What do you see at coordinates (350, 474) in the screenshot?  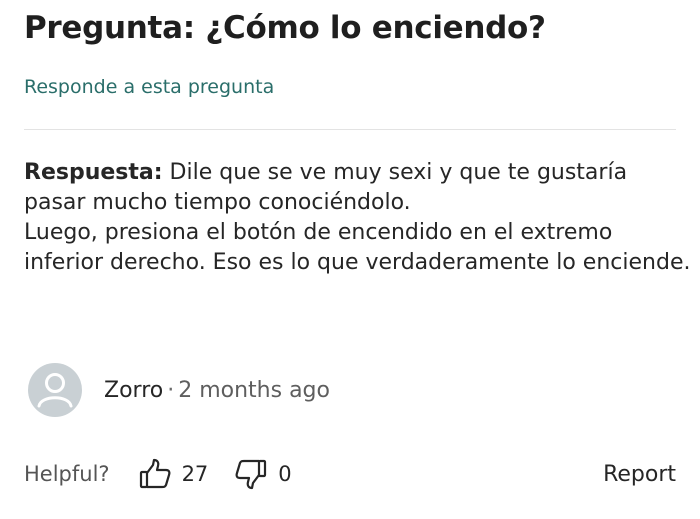 I see `answer-footer: Helpful? 27 0 Report` at bounding box center [350, 474].